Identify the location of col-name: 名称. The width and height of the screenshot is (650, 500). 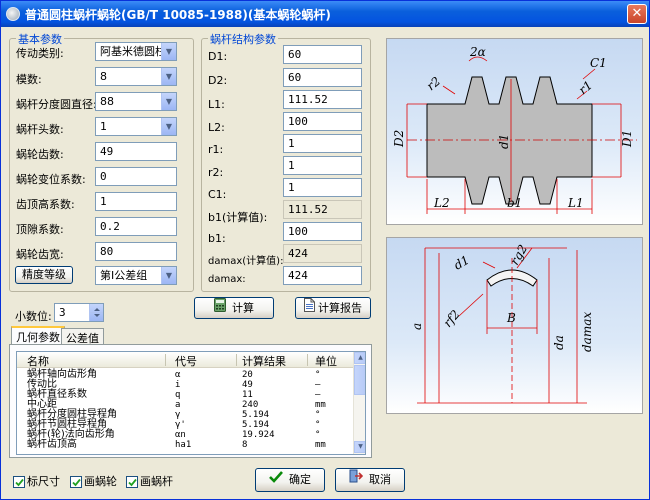
(38, 361).